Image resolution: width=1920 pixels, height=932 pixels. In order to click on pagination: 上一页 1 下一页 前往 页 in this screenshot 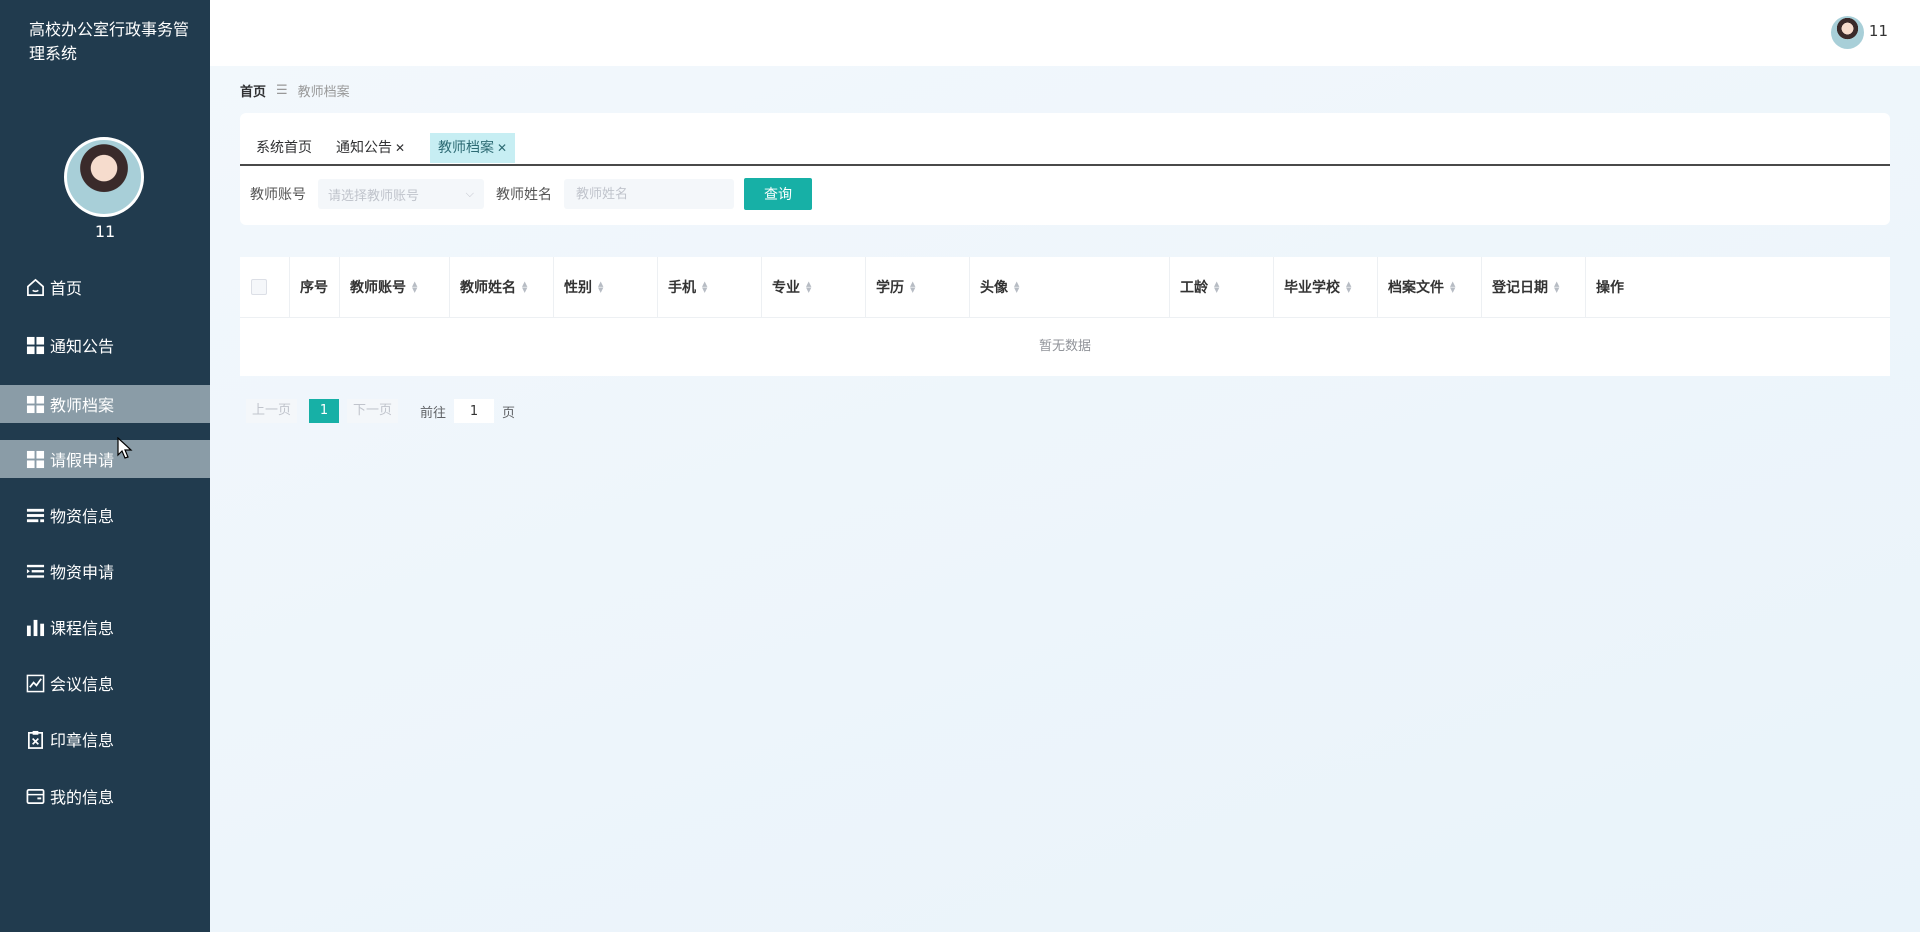, I will do `click(380, 411)`.